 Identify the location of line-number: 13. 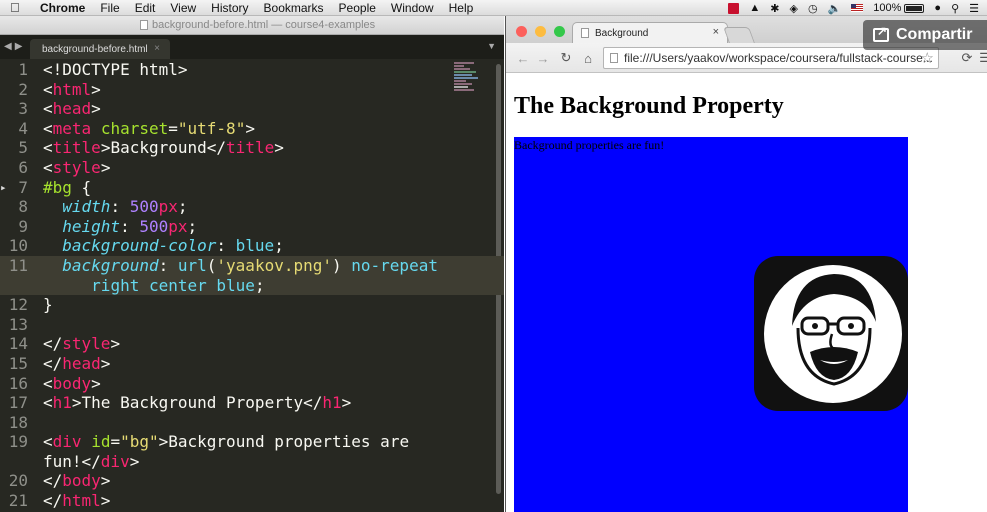
(18, 324).